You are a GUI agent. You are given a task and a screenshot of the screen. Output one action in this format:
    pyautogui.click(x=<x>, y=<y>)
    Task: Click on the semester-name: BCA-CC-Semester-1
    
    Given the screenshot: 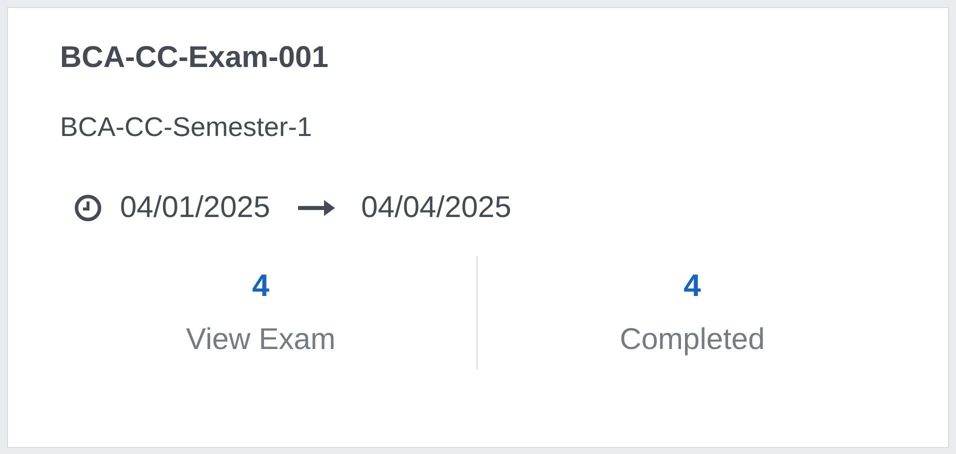 What is the action you would take?
    pyautogui.click(x=187, y=127)
    